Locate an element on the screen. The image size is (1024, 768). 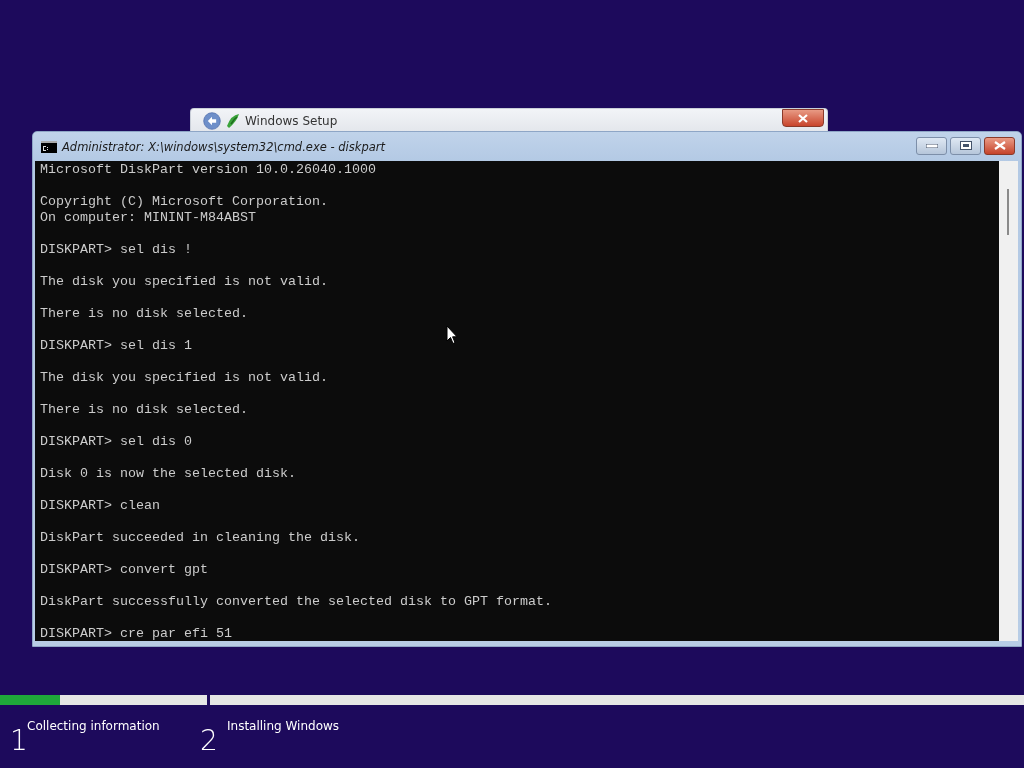
step-number: 1 is located at coordinates (18, 741).